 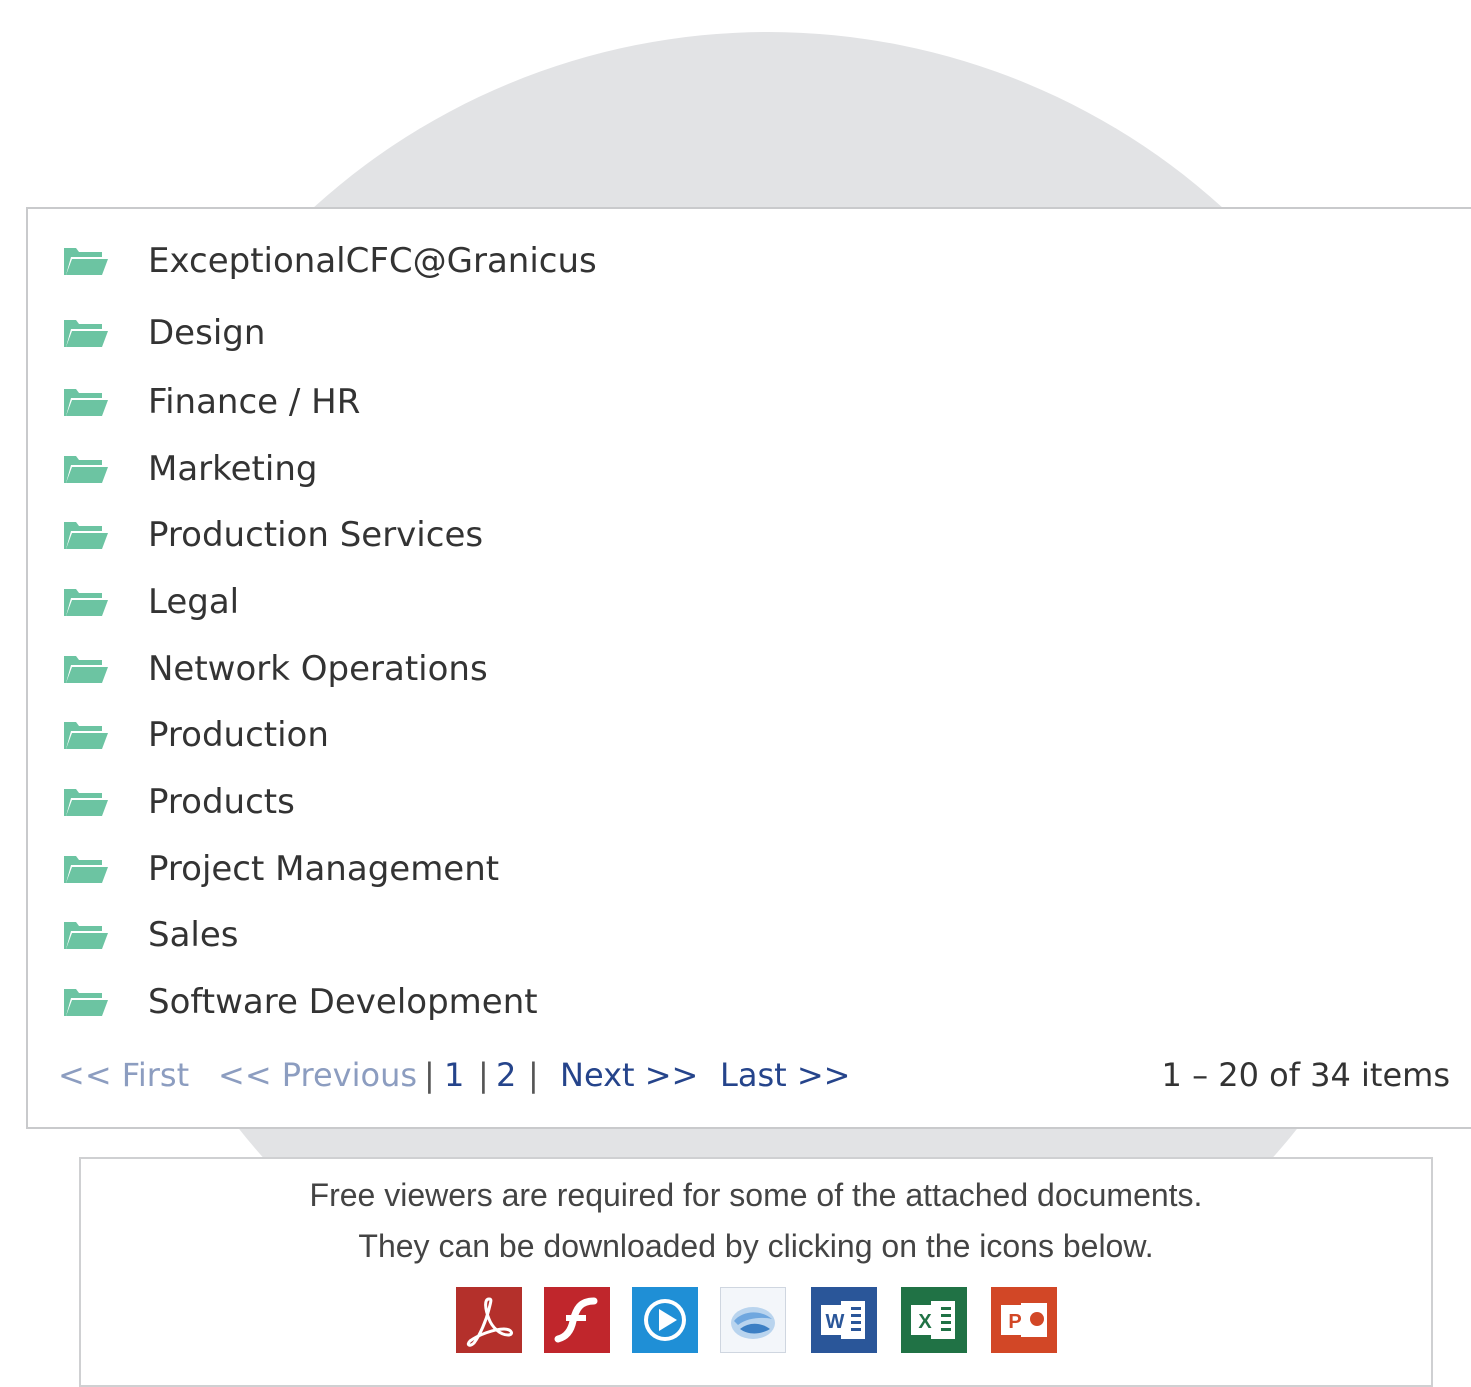 I want to click on folder-item-network-operations: Network Operations, so click(x=275, y=669).